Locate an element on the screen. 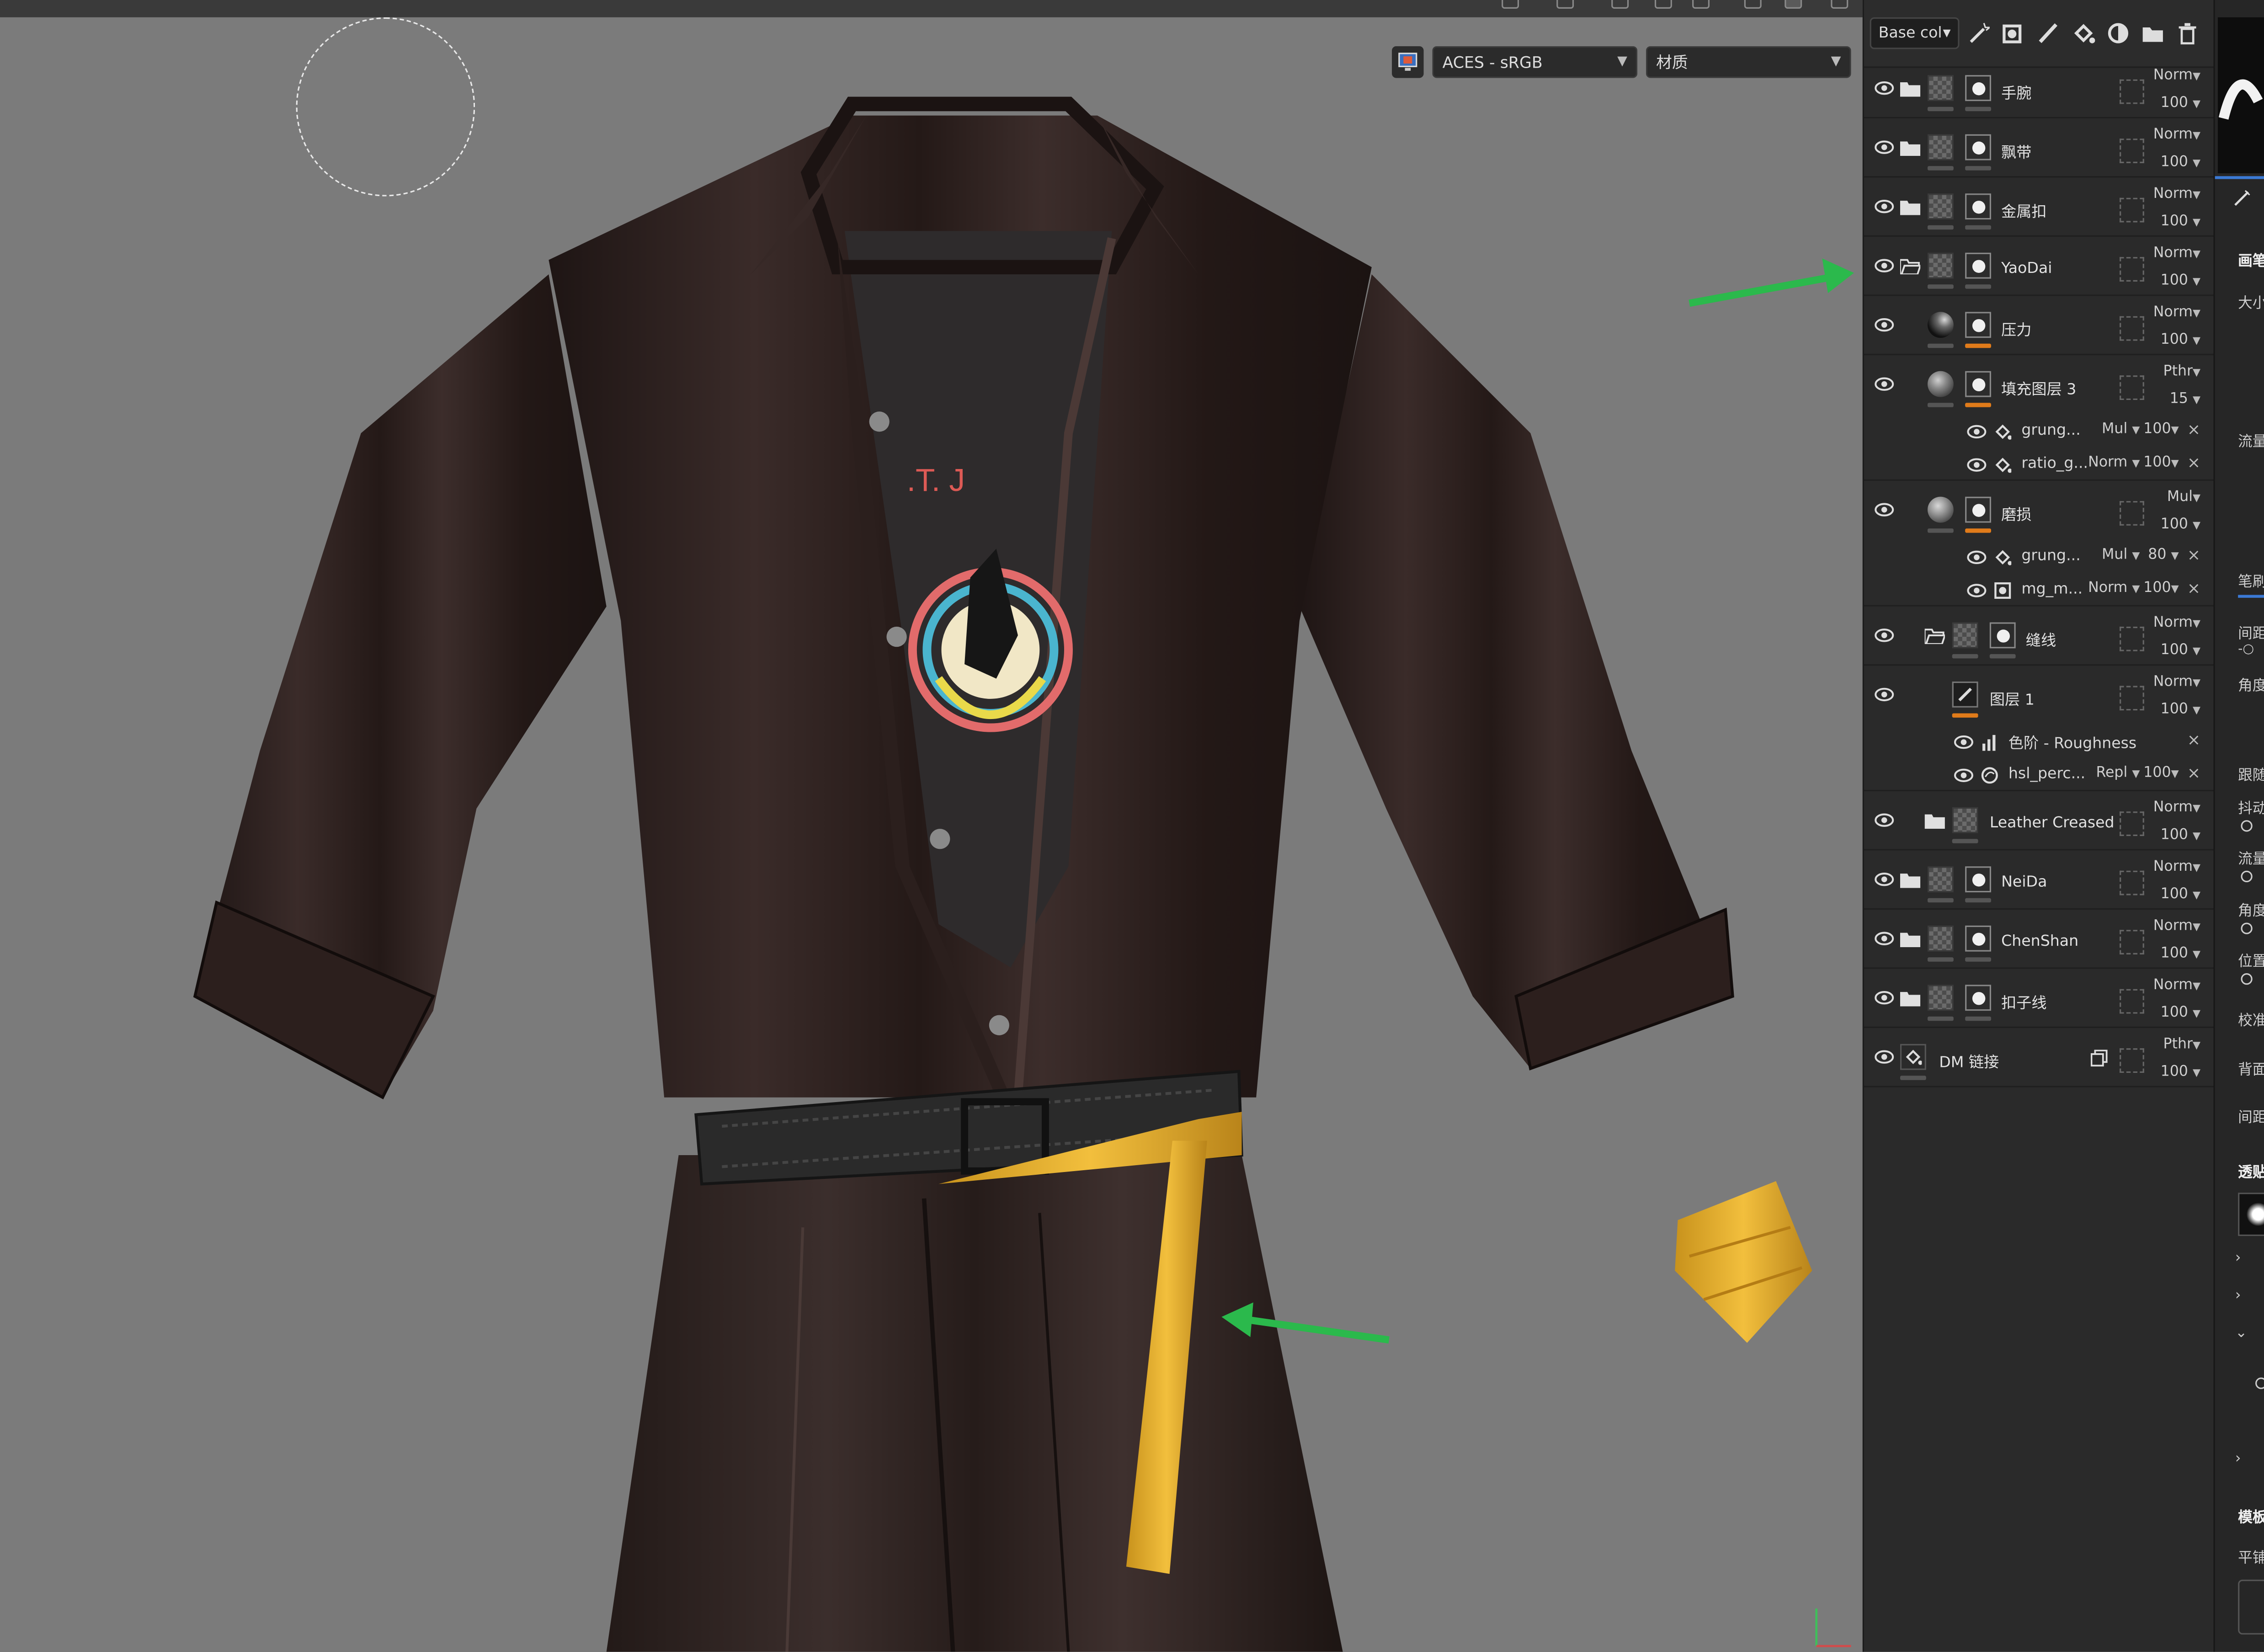 Image resolution: width=2264 pixels, height=1652 pixels. layer-row: Leather Creased Norm▼ 100 ▼ is located at coordinates (2039, 821).